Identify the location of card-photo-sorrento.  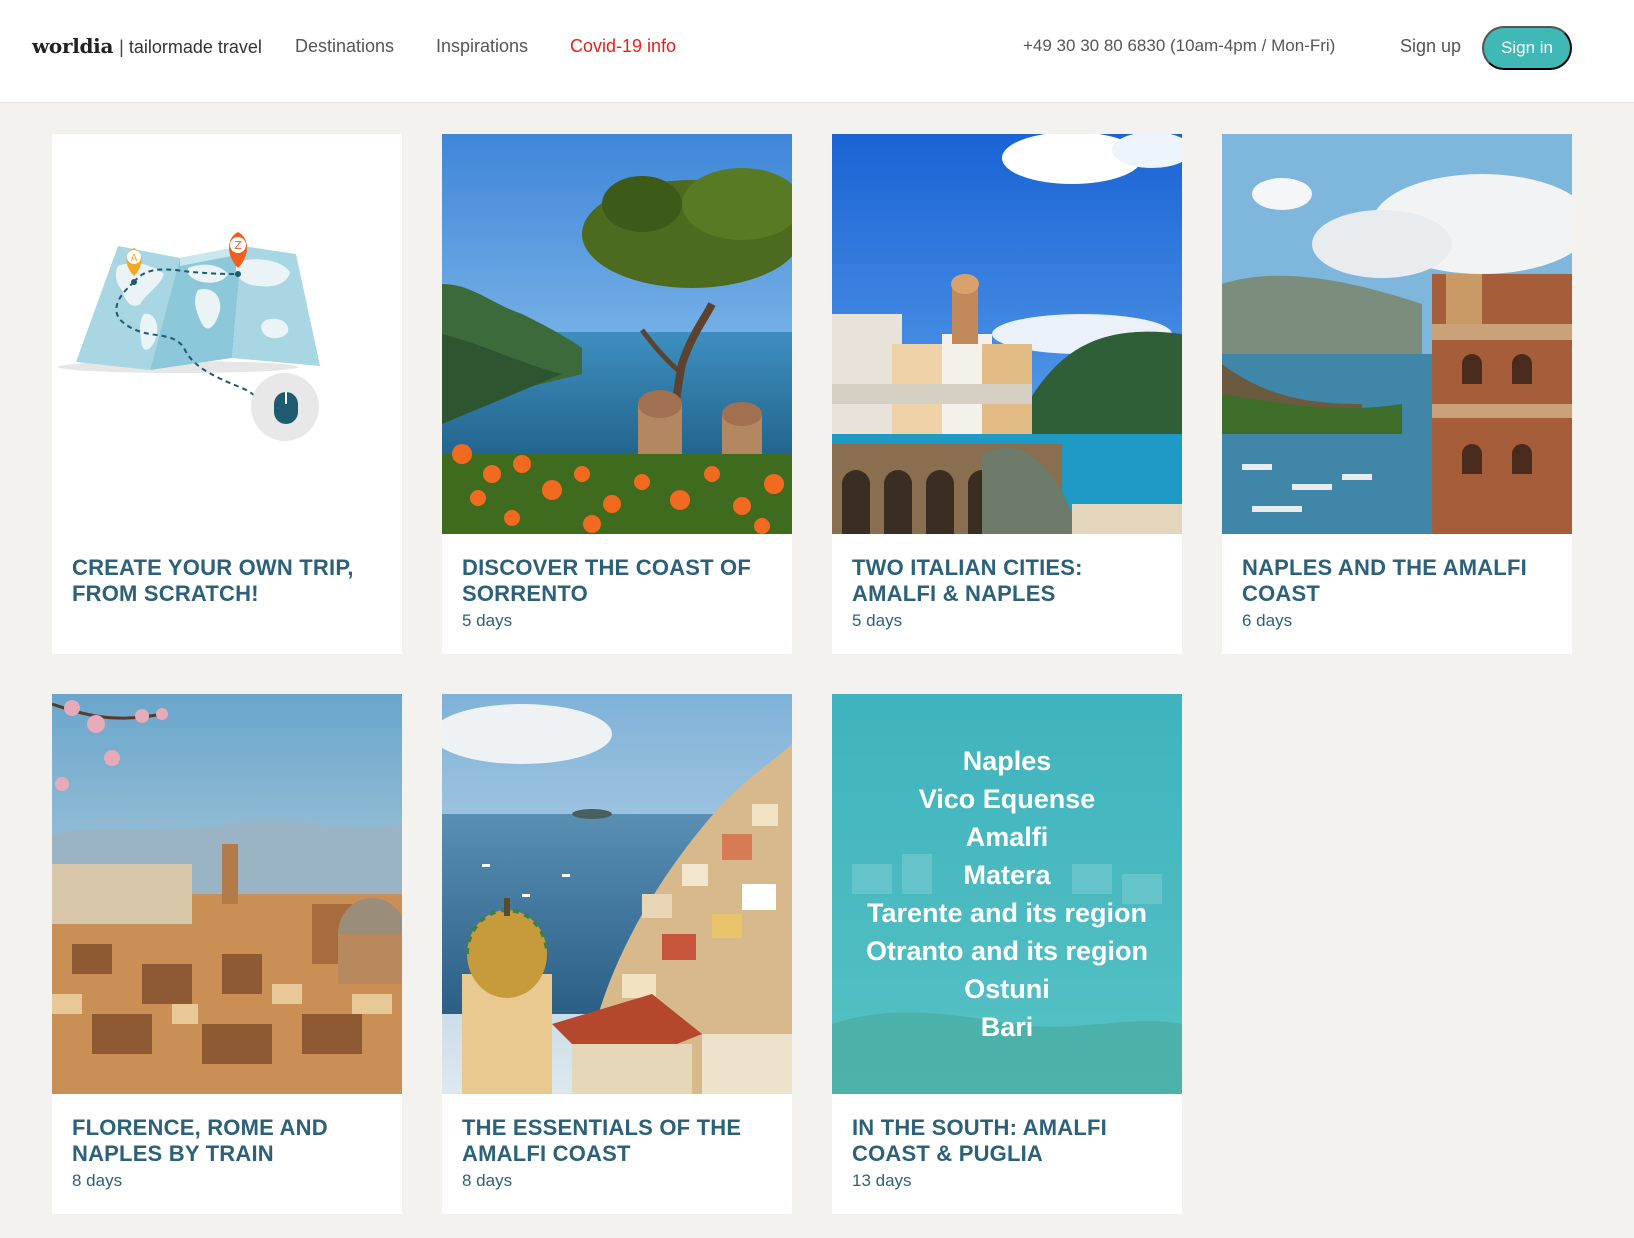
(617, 334).